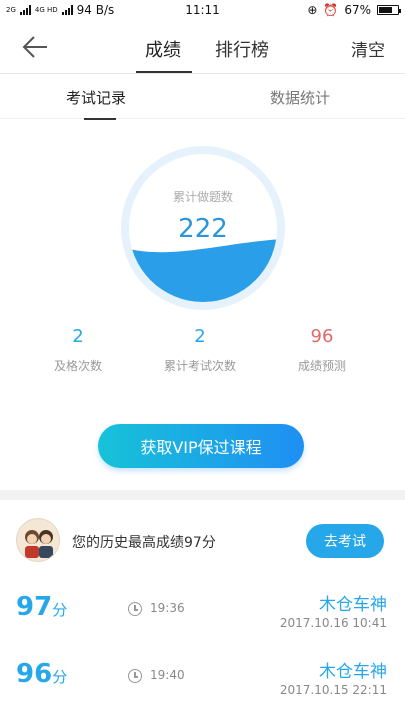 This screenshot has height=720, width=405. What do you see at coordinates (203, 270) in the screenshot?
I see `wave-fill` at bounding box center [203, 270].